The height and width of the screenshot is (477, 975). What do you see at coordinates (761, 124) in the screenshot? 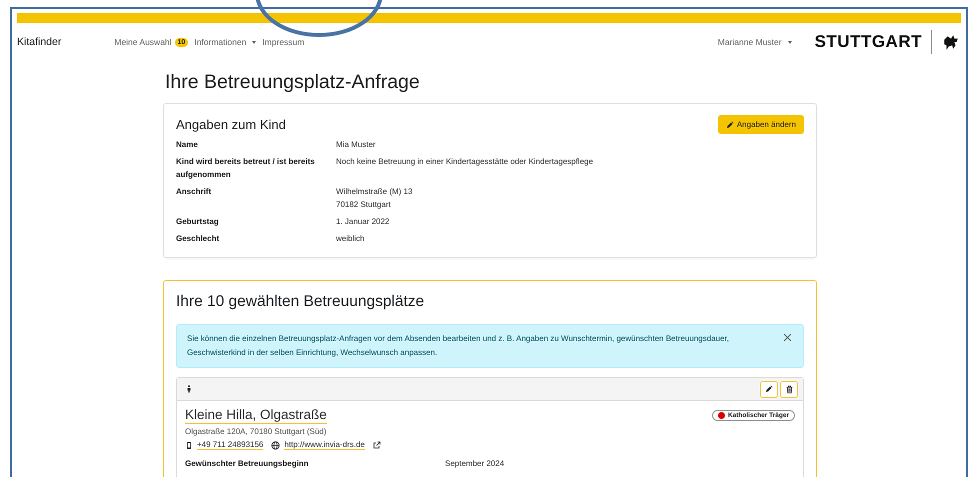
I see `edit-button: Angaben ändern` at bounding box center [761, 124].